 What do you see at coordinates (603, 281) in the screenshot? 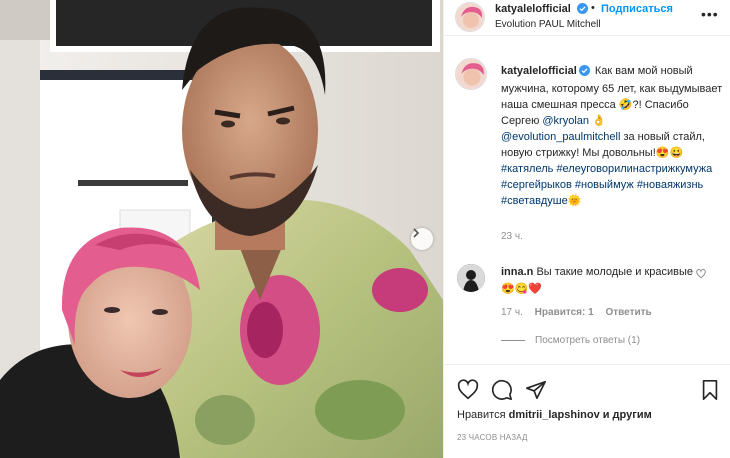
I see `comment-text: inna.n Вы такие молодые и красивые😍😋❤️` at bounding box center [603, 281].